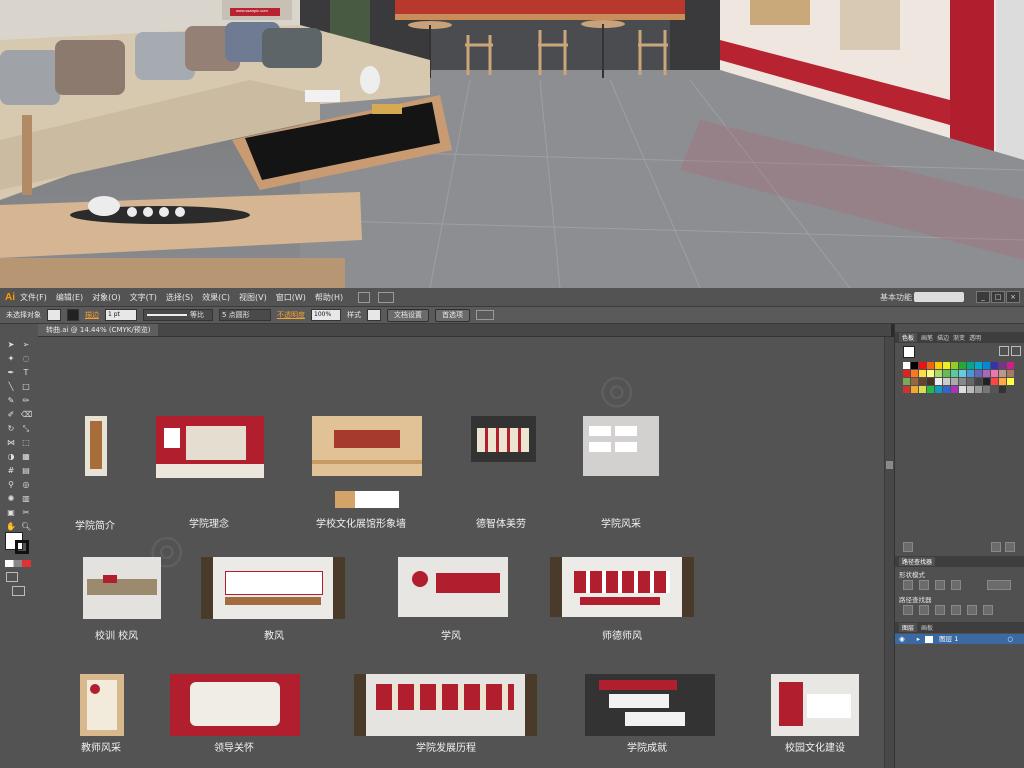  Describe the element at coordinates (179, 297) in the screenshot. I see `menu-select: 选择(S)` at that location.